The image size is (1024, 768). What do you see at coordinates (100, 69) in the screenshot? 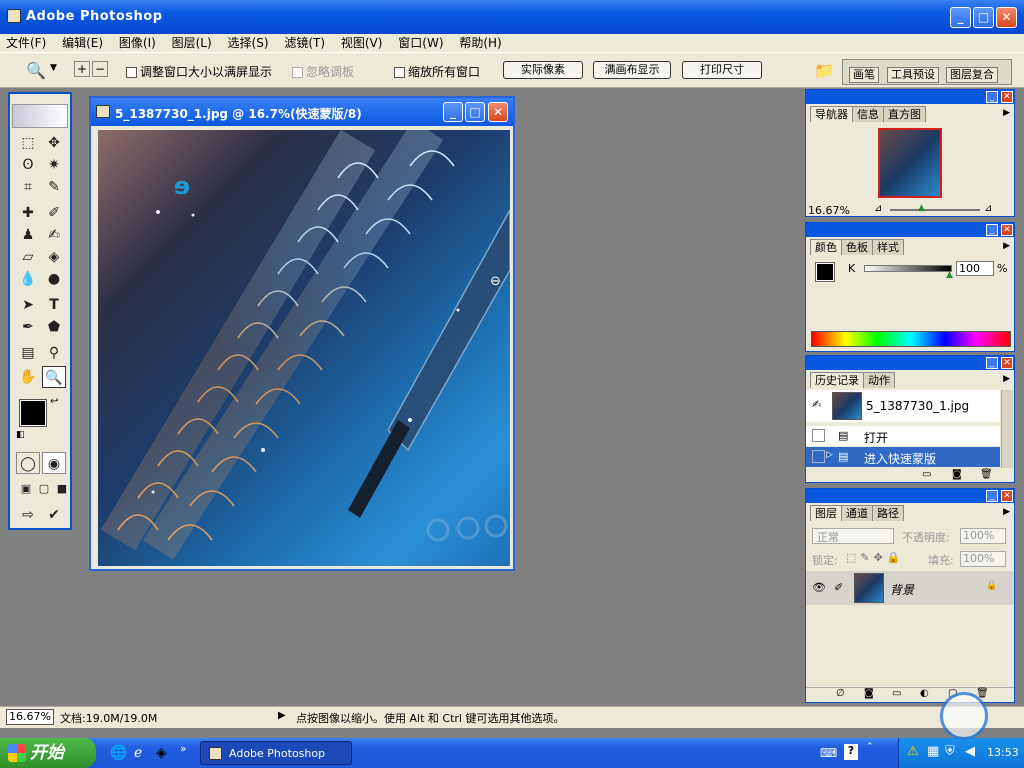
I see `zoom-out-icon: −` at bounding box center [100, 69].